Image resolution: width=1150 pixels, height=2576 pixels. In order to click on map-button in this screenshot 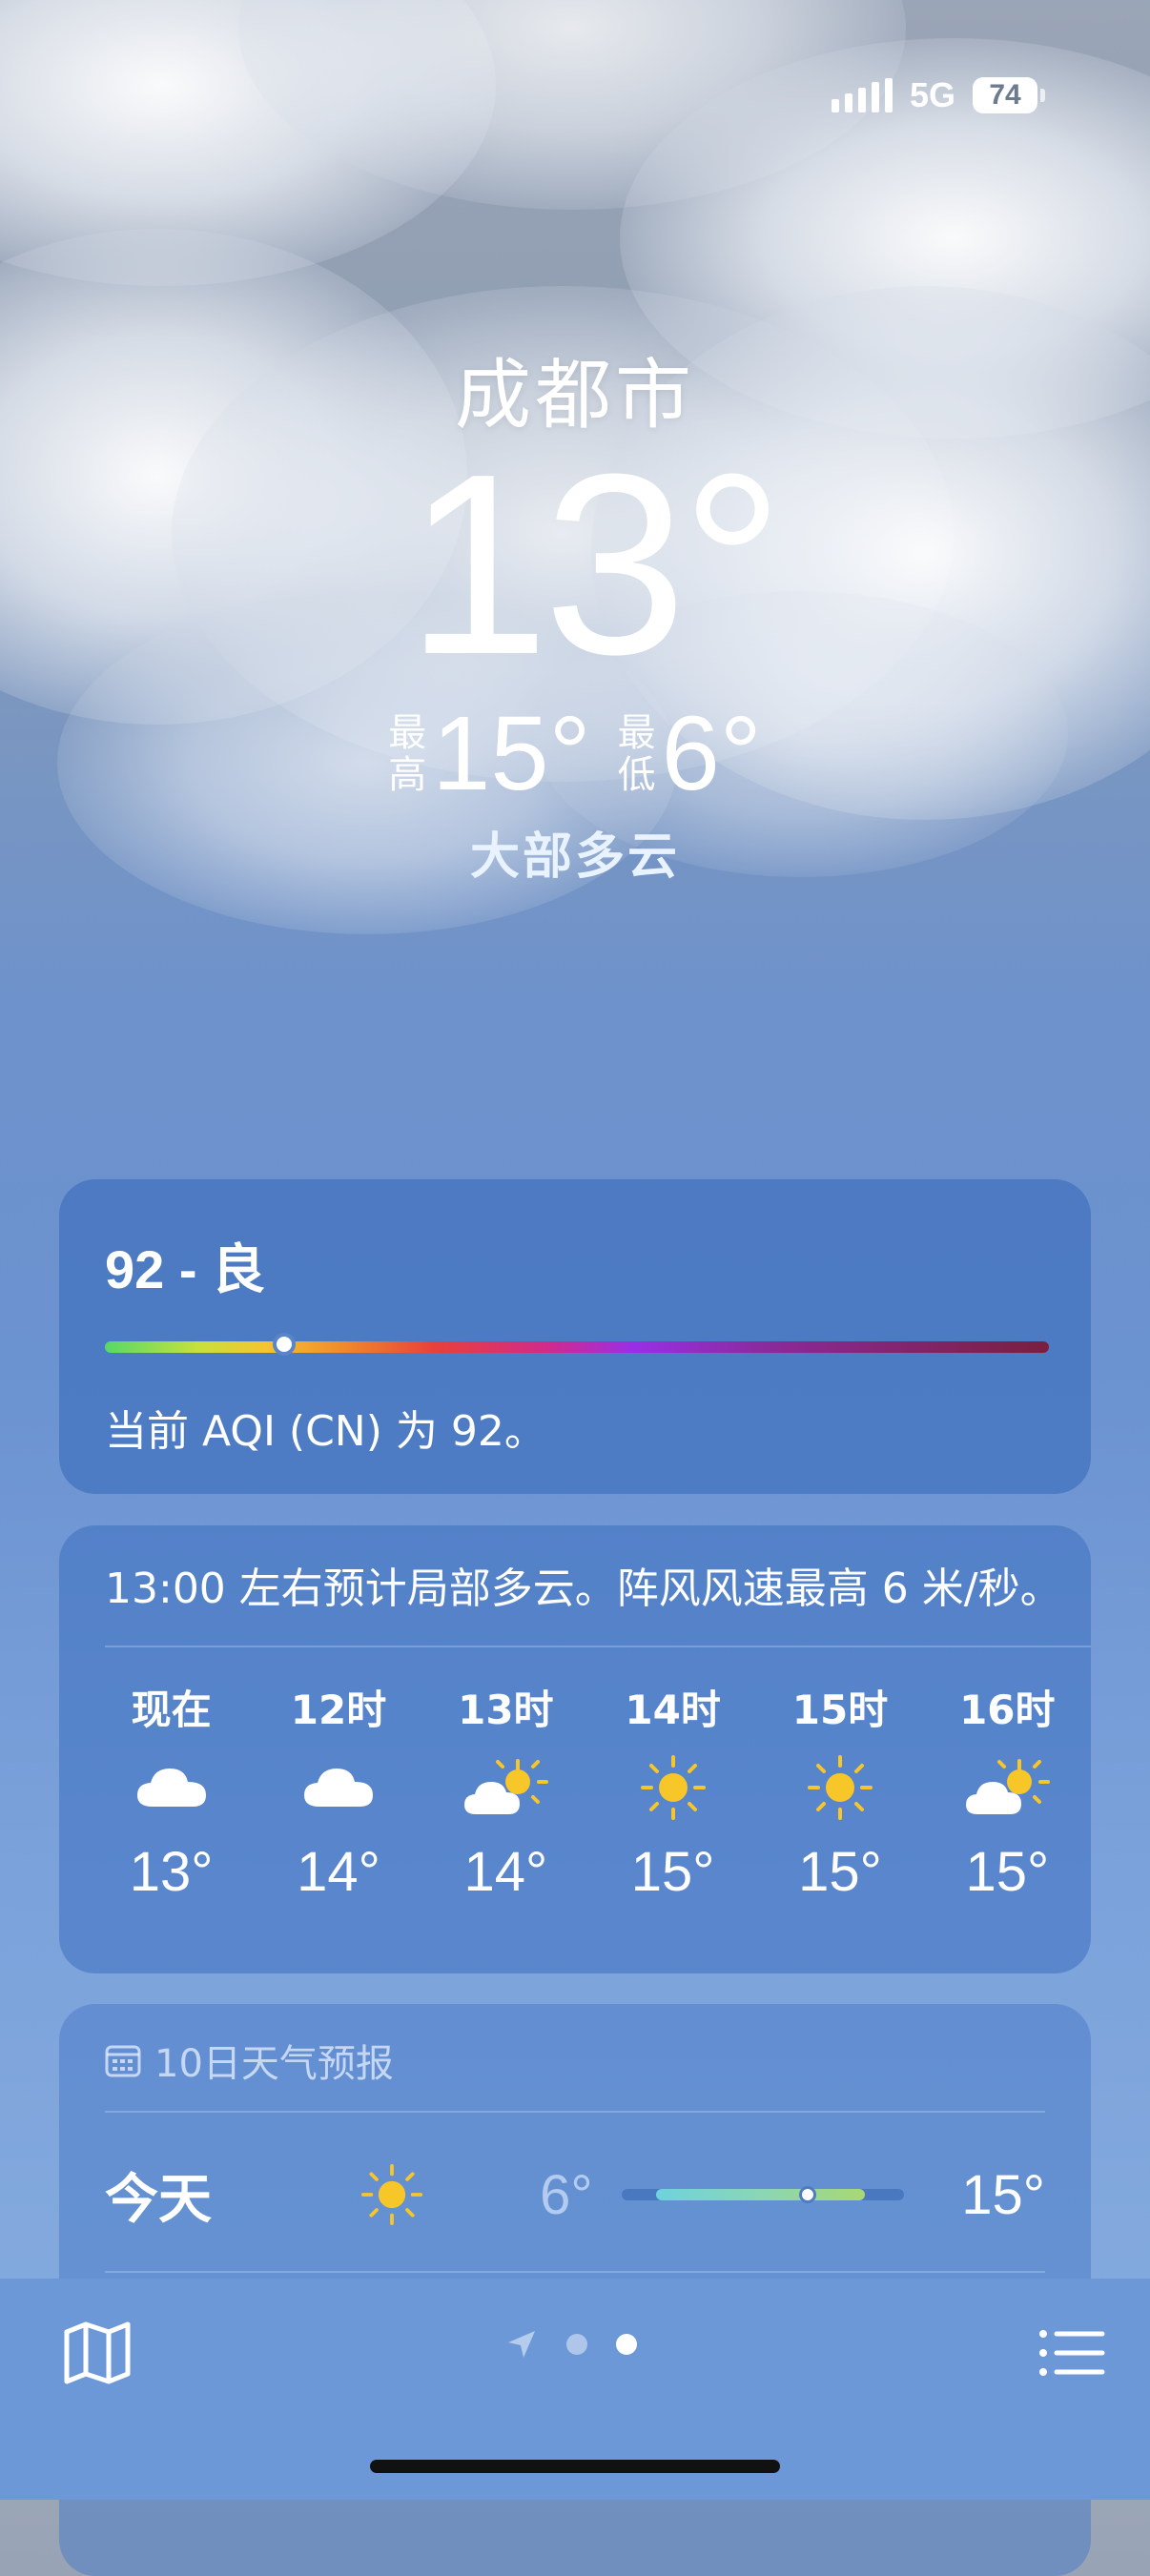, I will do `click(97, 2353)`.